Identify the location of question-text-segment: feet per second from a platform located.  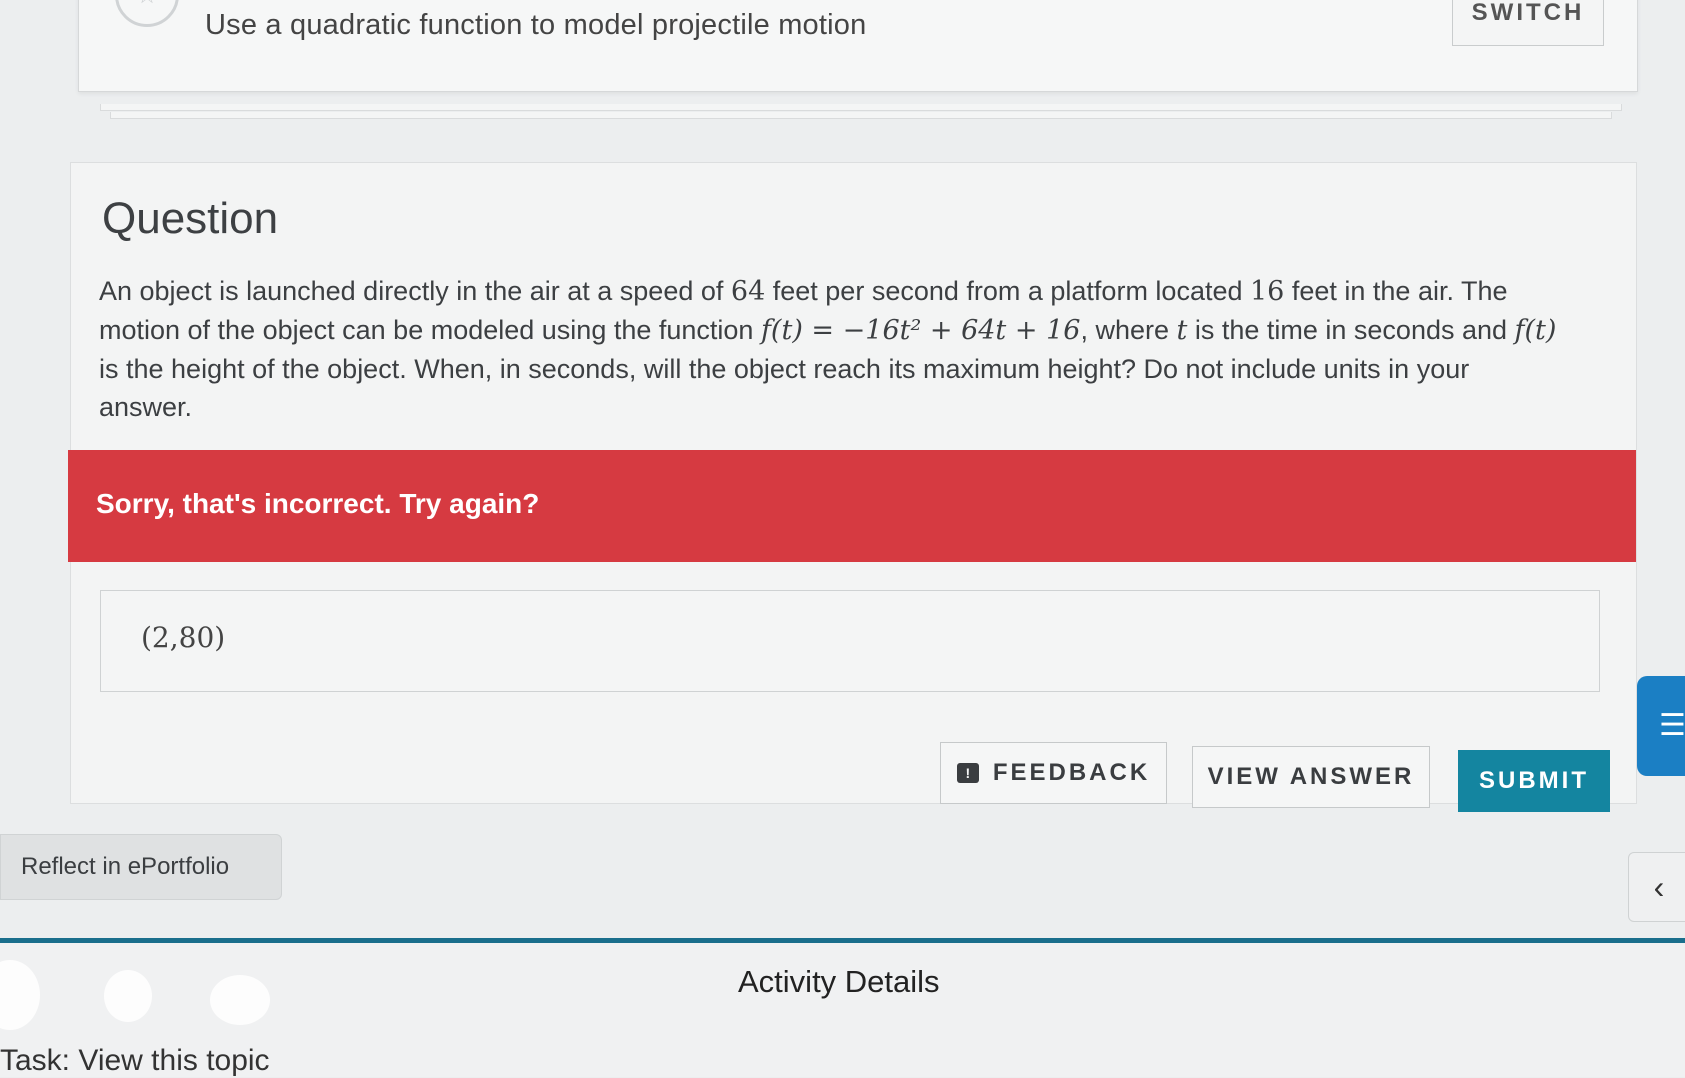
(1007, 291).